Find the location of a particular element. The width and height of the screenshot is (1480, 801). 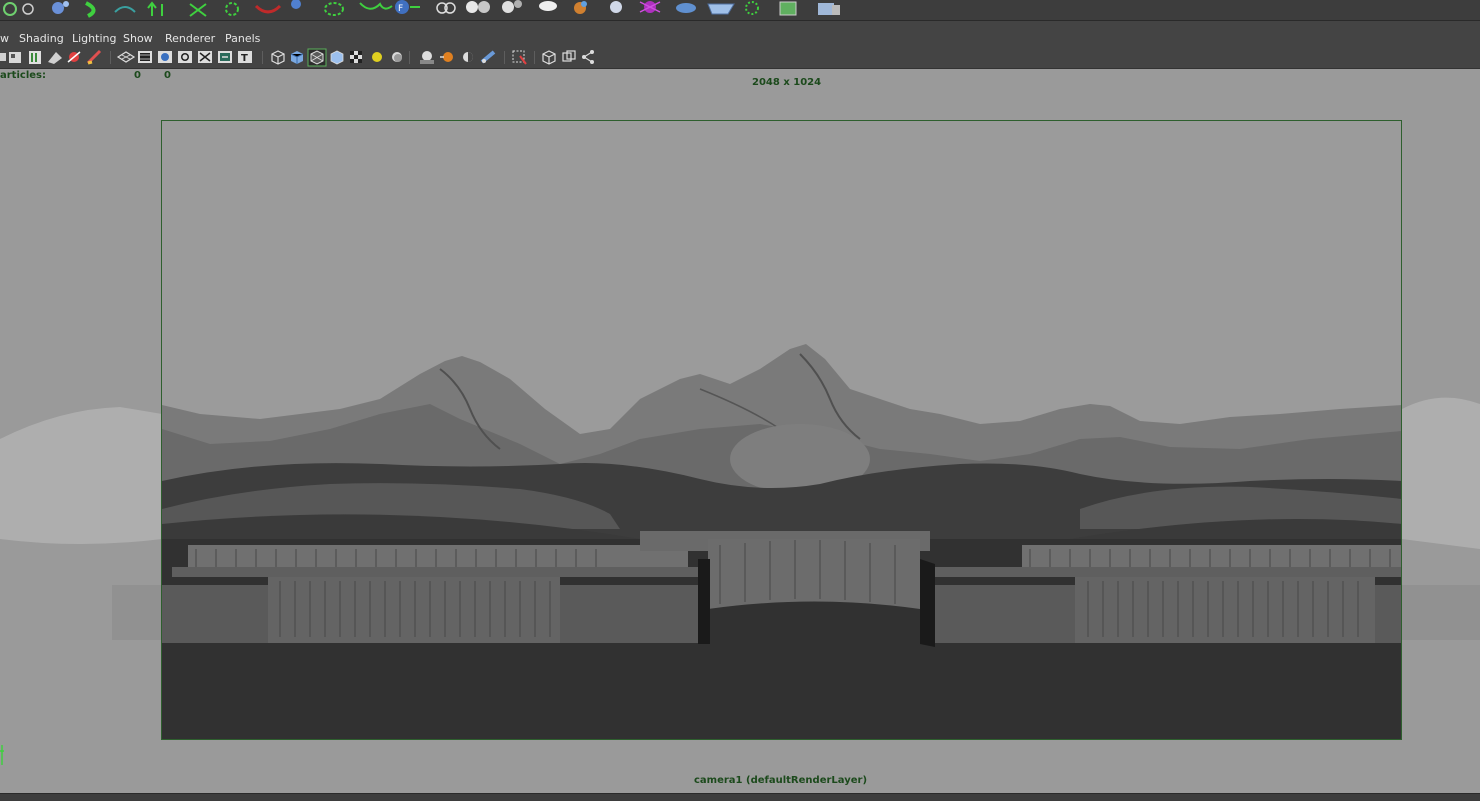

menu-shading: Shading is located at coordinates (41, 38).